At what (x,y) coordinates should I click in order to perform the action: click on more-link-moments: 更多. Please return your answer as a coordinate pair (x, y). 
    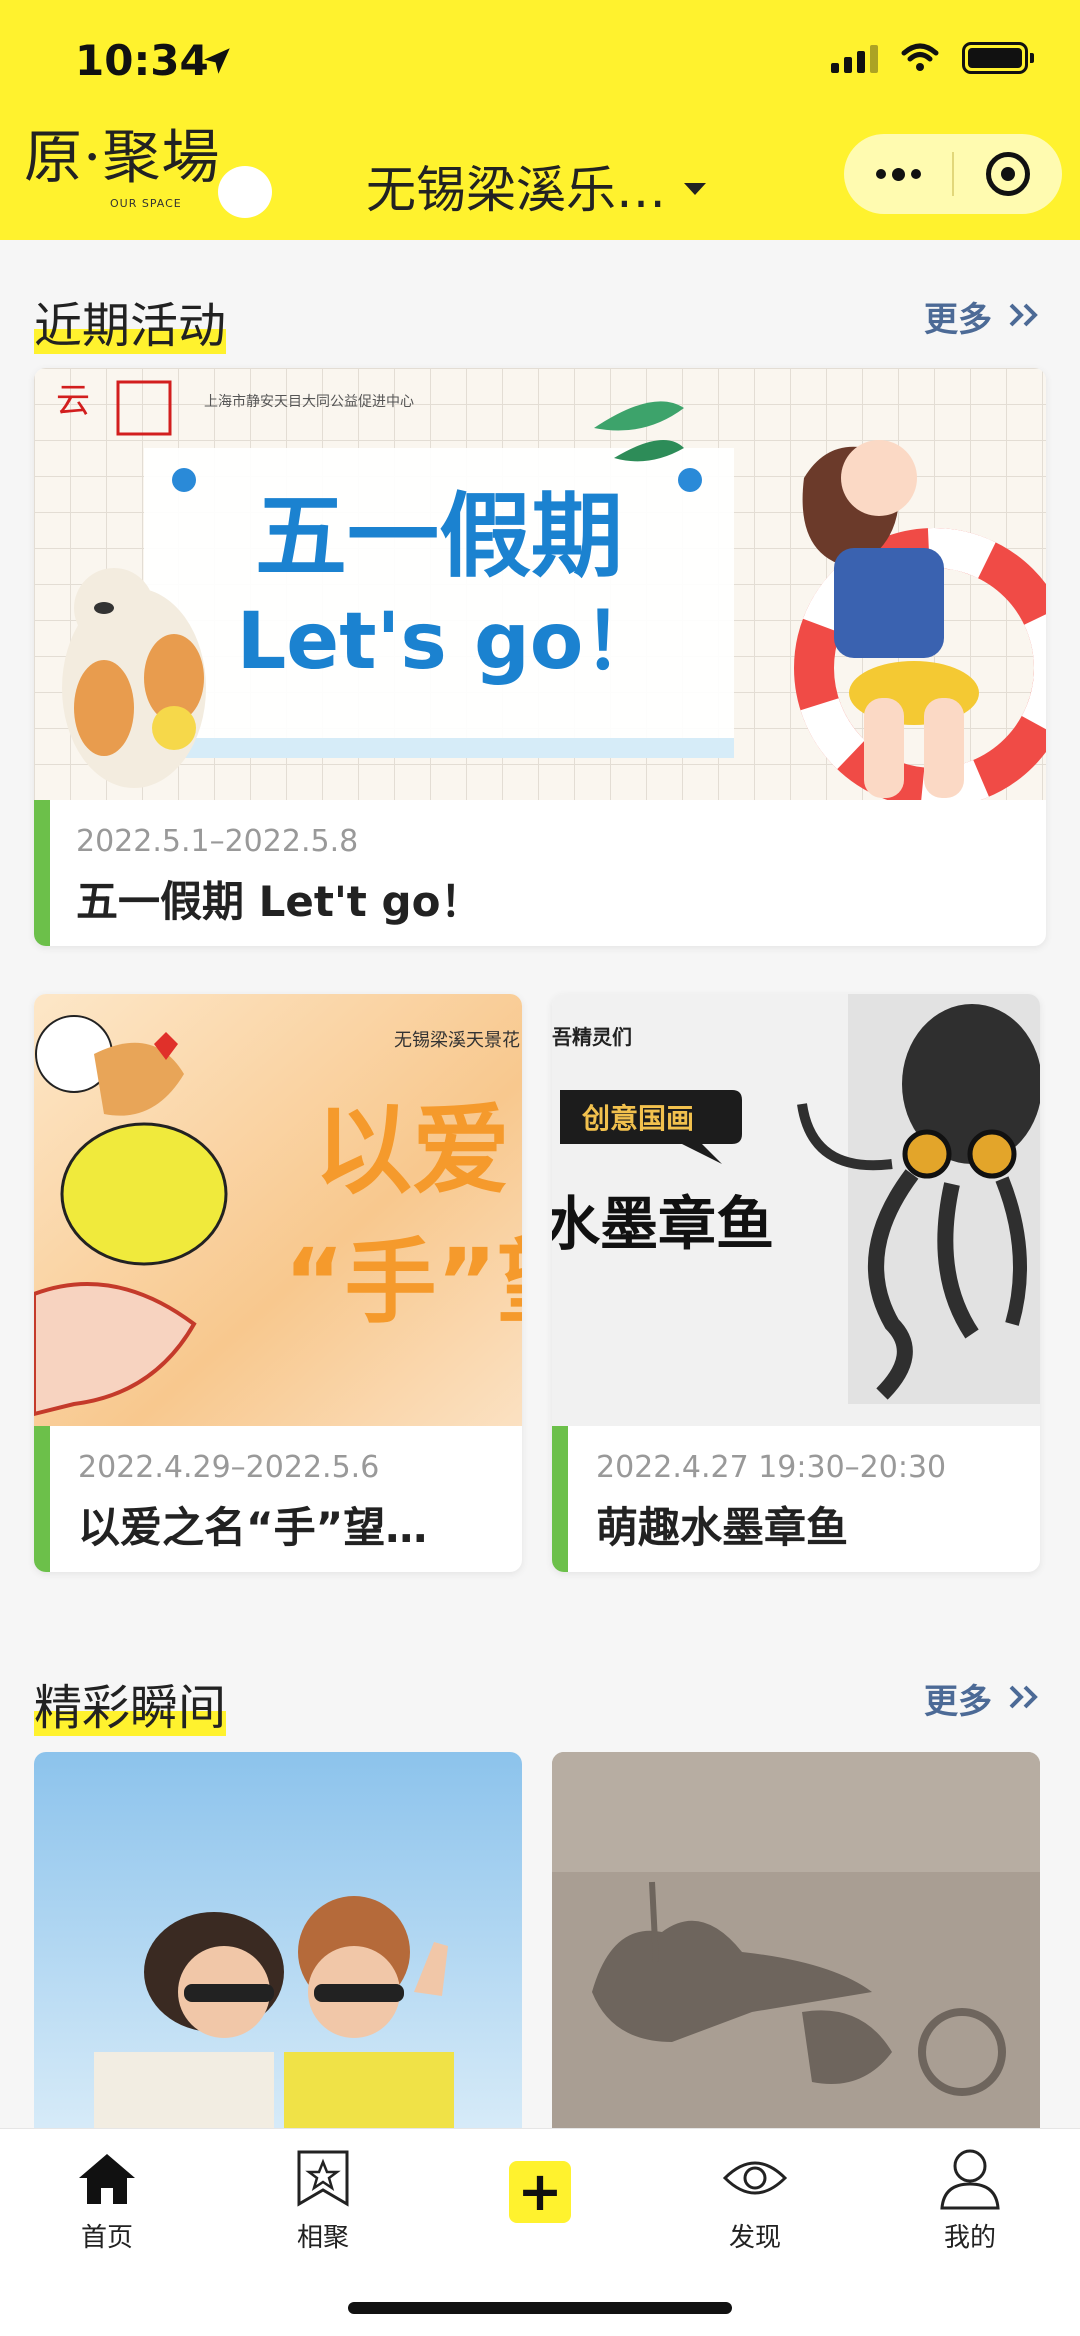
    Looking at the image, I should click on (982, 1698).